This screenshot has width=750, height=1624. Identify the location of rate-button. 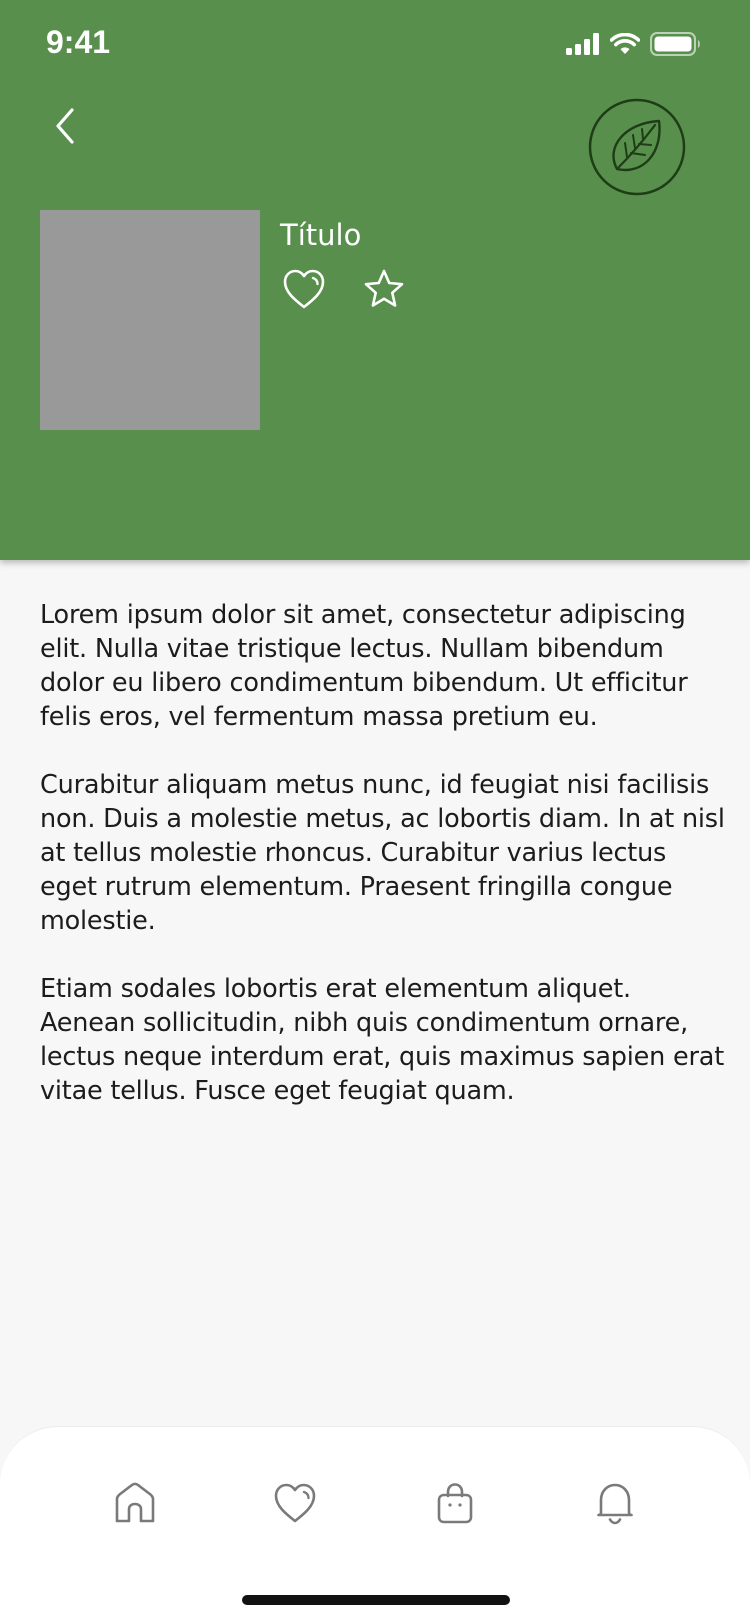
(384, 289).